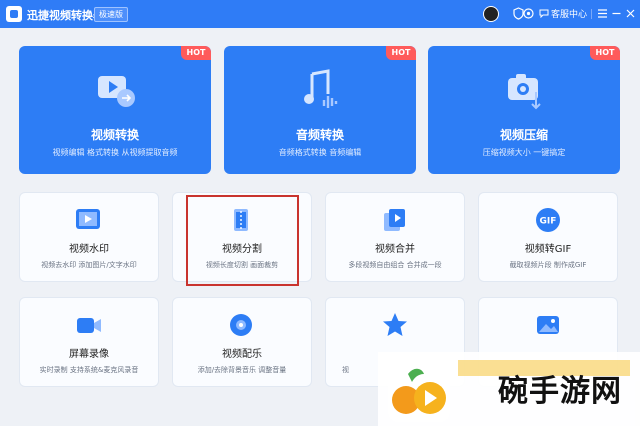 The height and width of the screenshot is (426, 640). I want to click on card-title: 视频转换, so click(114, 135).